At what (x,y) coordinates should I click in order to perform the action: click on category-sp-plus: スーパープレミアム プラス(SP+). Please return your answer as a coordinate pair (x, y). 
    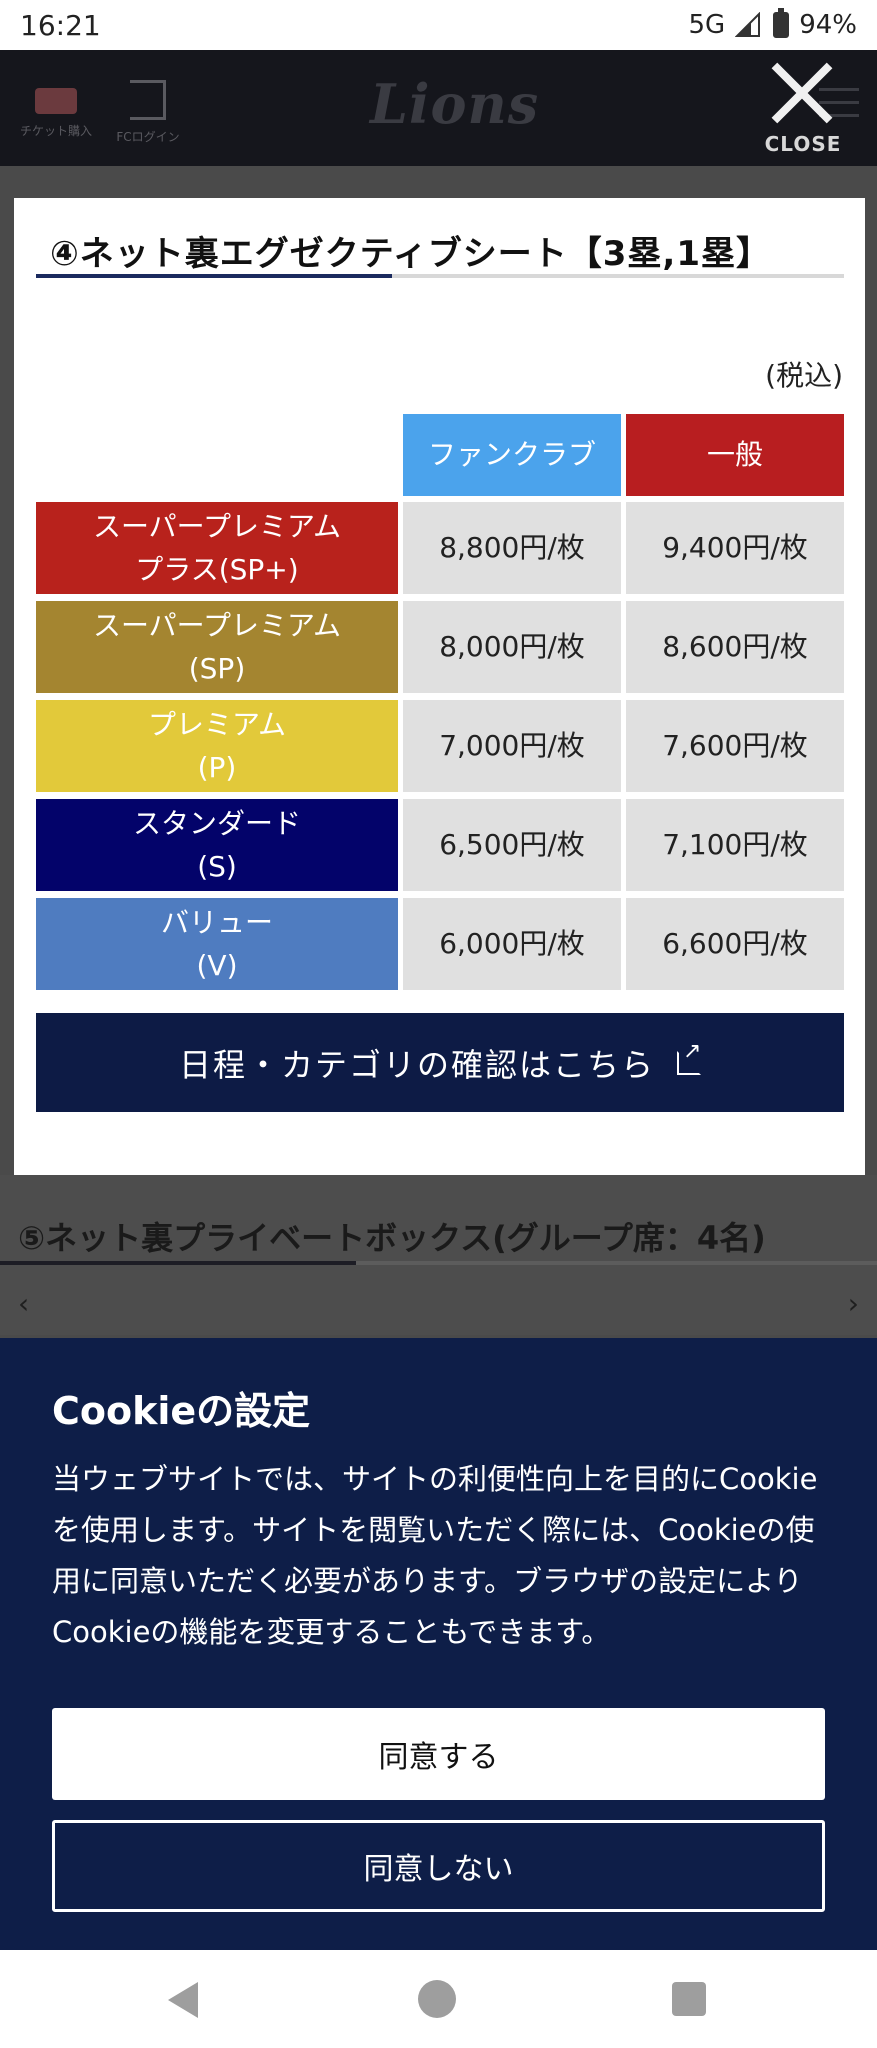
    Looking at the image, I should click on (217, 548).